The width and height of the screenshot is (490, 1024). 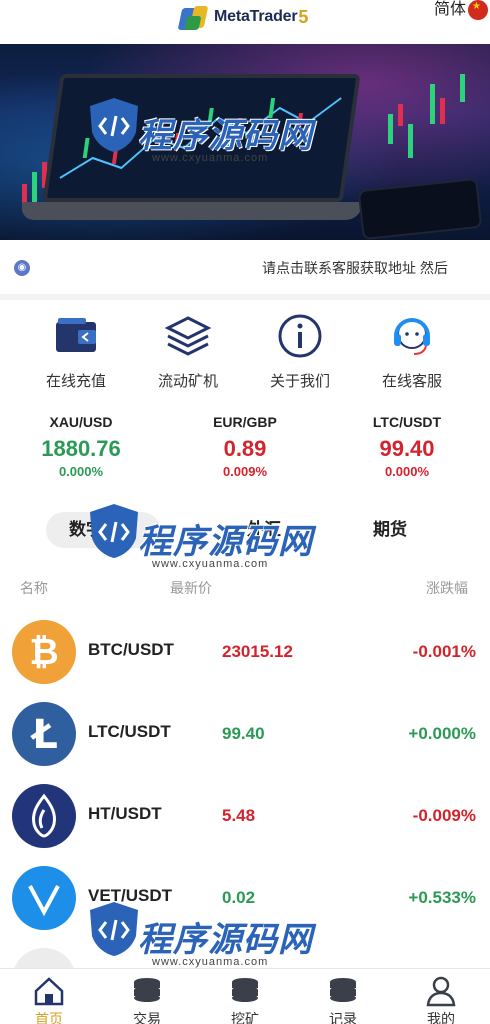 I want to click on metatrader-logo-icon, so click(x=194, y=17).